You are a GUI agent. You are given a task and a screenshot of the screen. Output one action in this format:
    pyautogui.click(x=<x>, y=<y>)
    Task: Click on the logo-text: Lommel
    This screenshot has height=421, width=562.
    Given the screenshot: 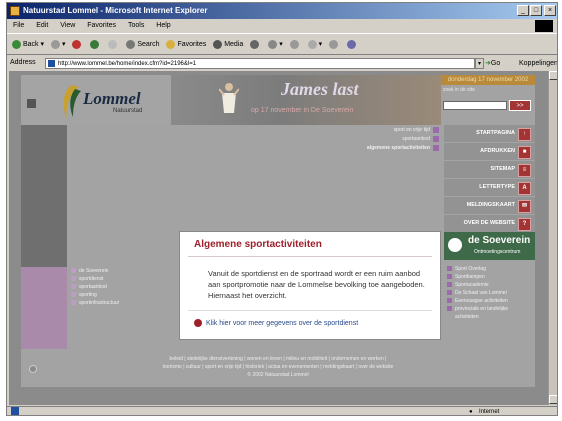 What is the action you would take?
    pyautogui.click(x=112, y=99)
    